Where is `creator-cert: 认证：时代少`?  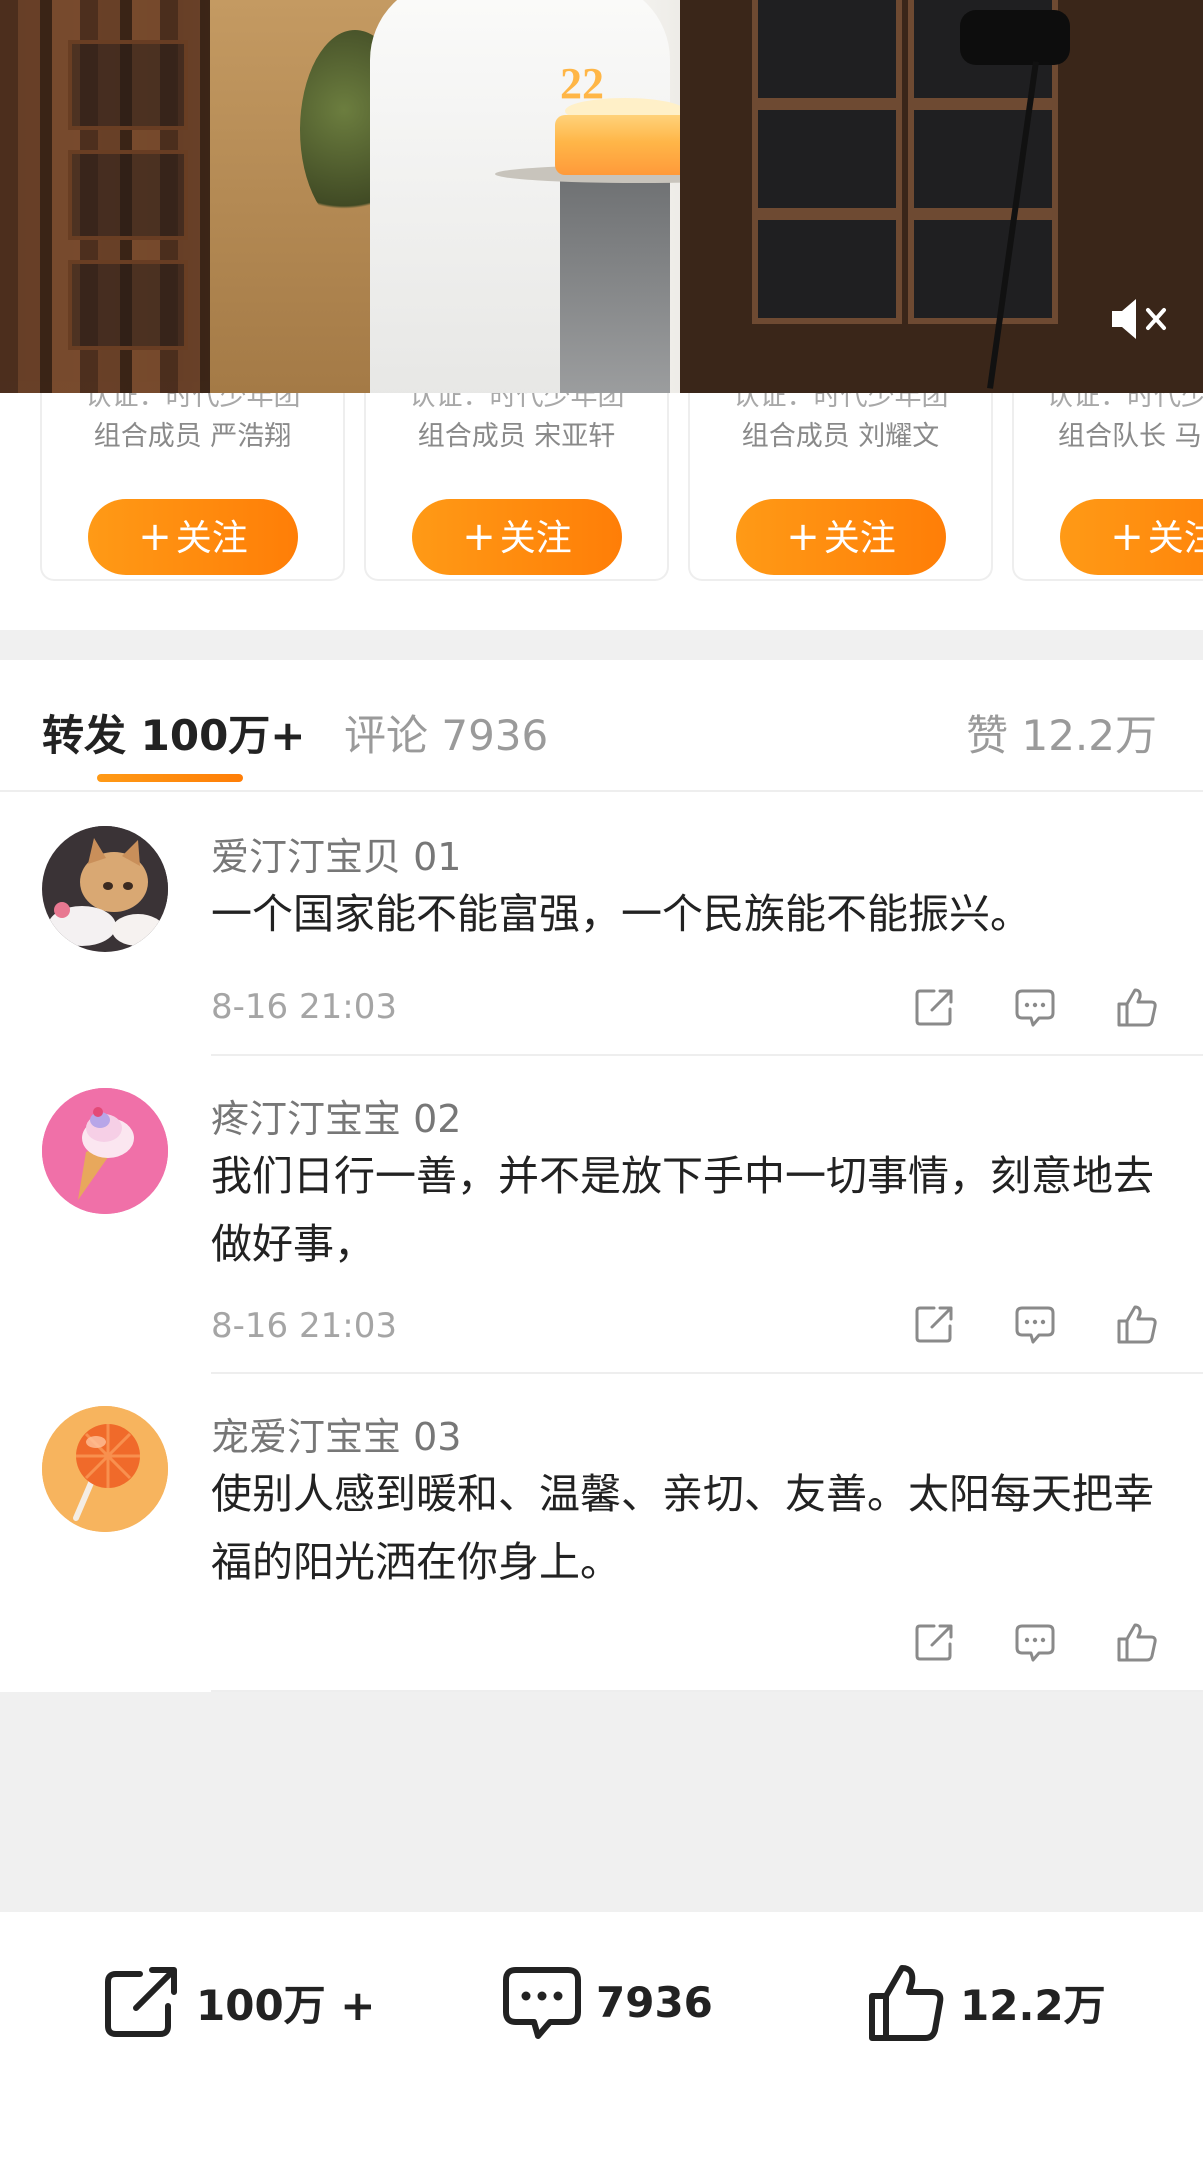 creator-cert: 认证：时代少 is located at coordinates (1124, 402).